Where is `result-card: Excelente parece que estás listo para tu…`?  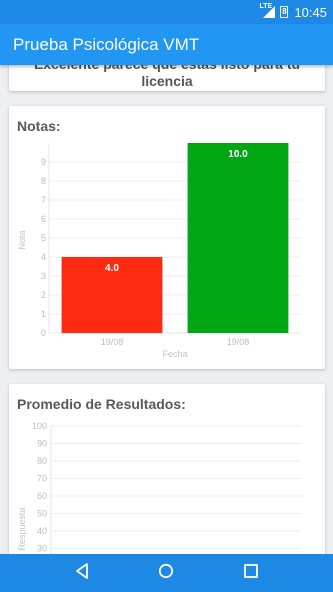
result-card: Excelente parece que estás listo para tu… is located at coordinates (167, 78).